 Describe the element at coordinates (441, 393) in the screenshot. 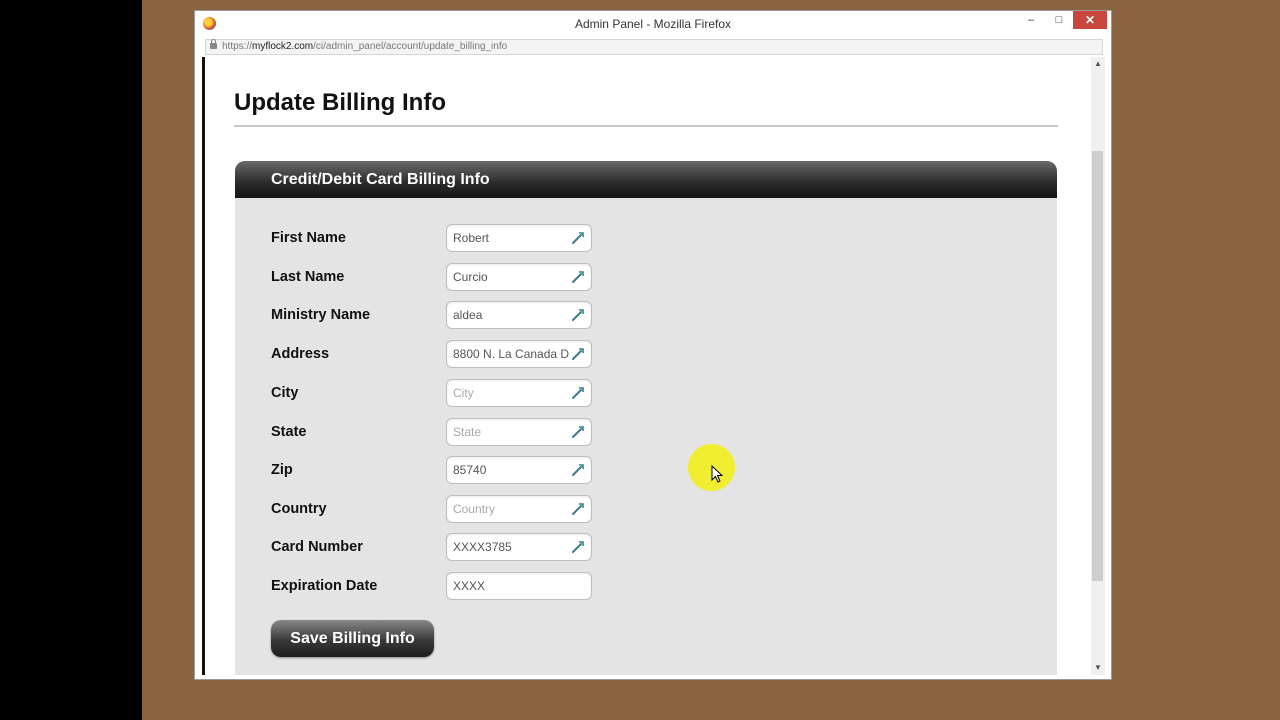

I see `form-row-city: City` at that location.